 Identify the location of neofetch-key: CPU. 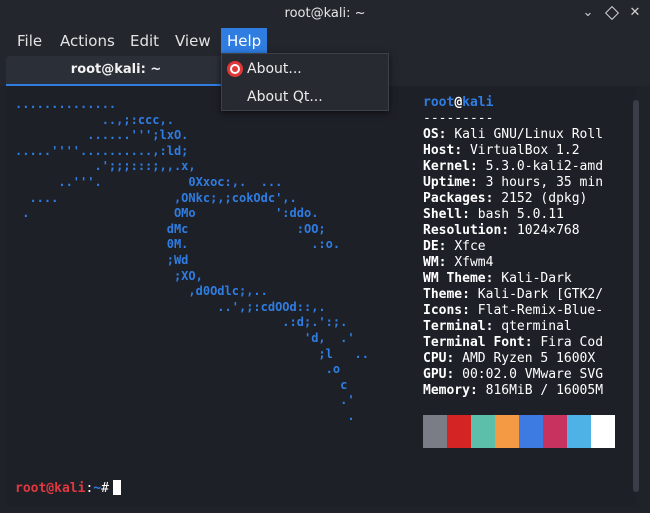
(435, 358).